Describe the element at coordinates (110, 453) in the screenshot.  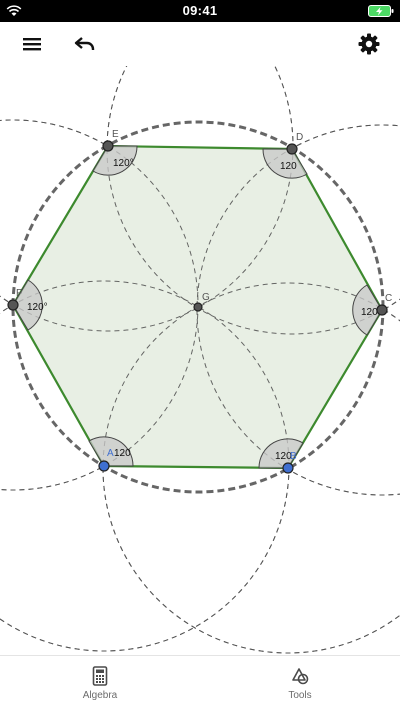
I see `point-label-a: A` at that location.